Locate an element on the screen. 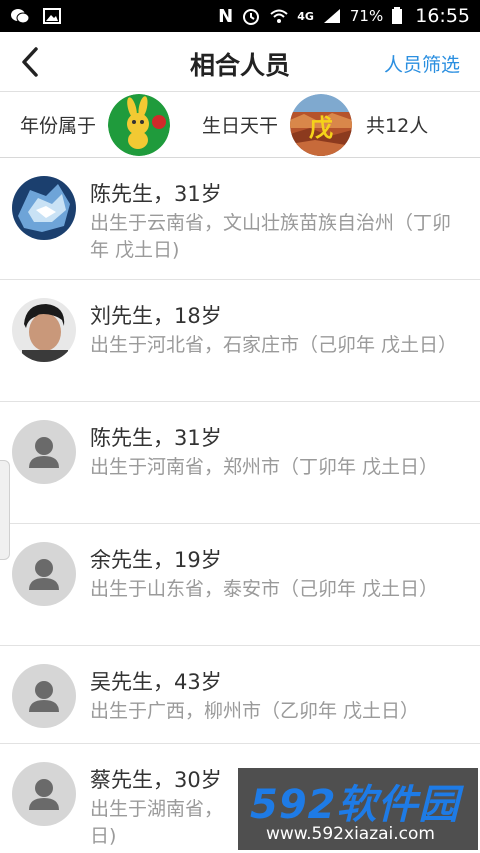 The width and height of the screenshot is (480, 853). stem-label: 生日天干 is located at coordinates (240, 126).